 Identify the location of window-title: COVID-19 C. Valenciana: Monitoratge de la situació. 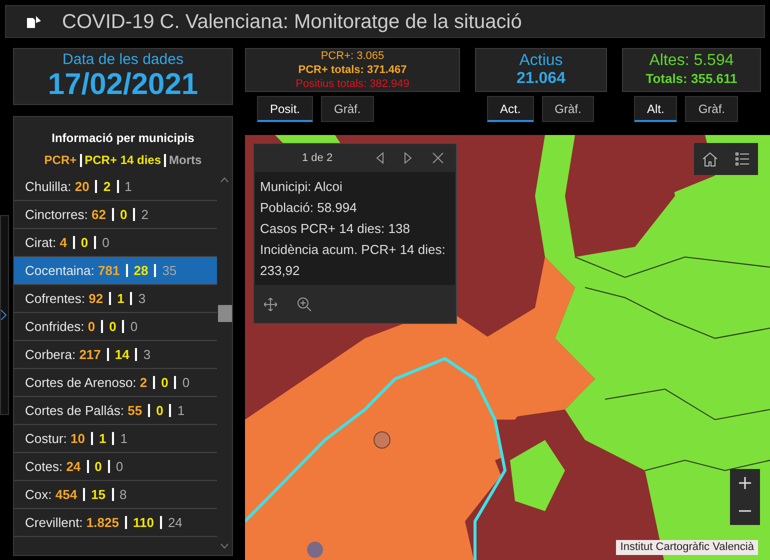
(292, 22).